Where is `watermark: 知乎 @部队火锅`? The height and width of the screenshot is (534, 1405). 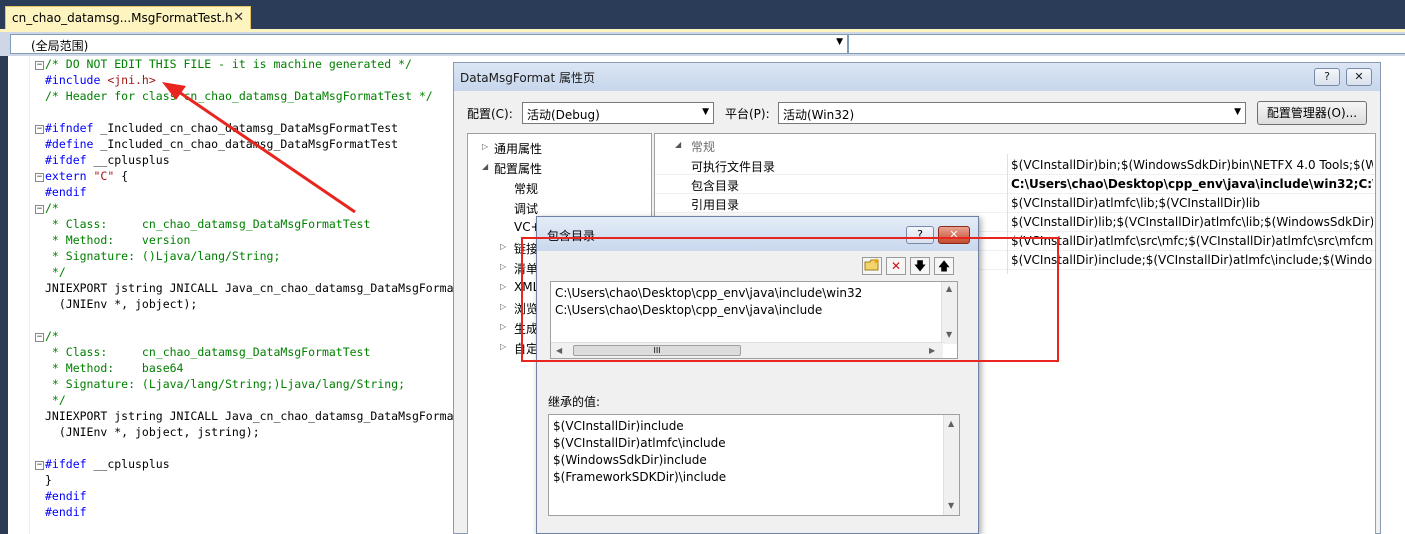
watermark: 知乎 @部队火锅 is located at coordinates (1197, 481).